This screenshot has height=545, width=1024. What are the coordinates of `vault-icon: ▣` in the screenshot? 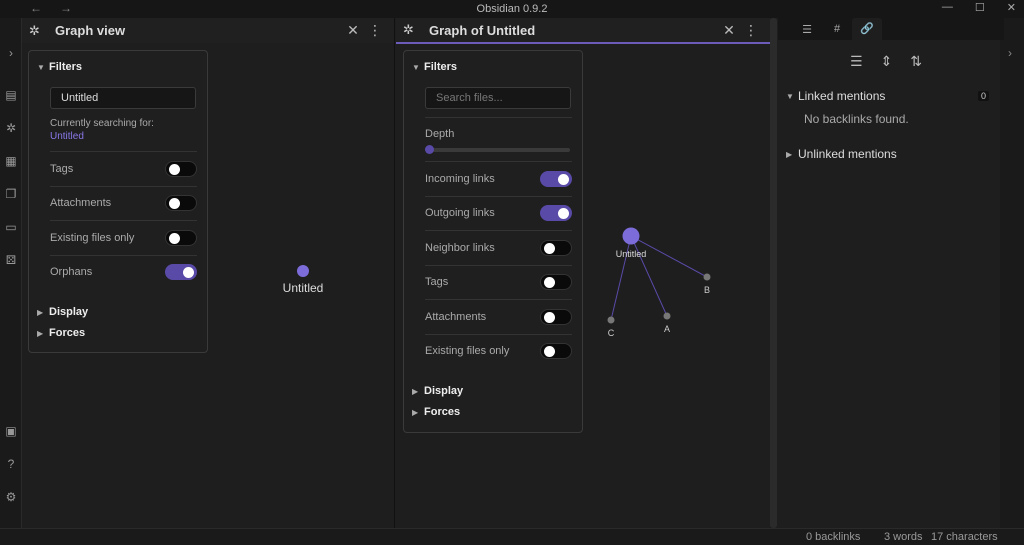 It's located at (11, 431).